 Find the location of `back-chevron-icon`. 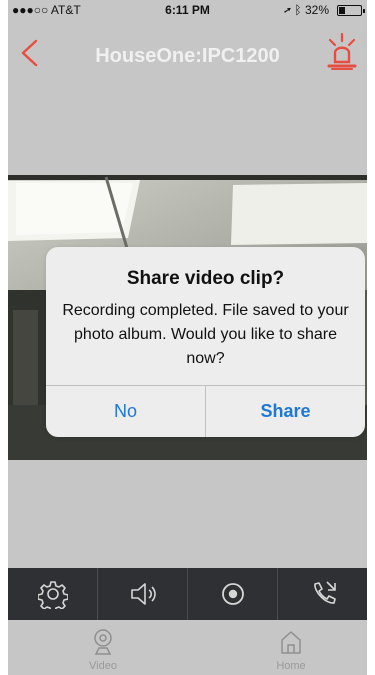

back-chevron-icon is located at coordinates (29, 53).